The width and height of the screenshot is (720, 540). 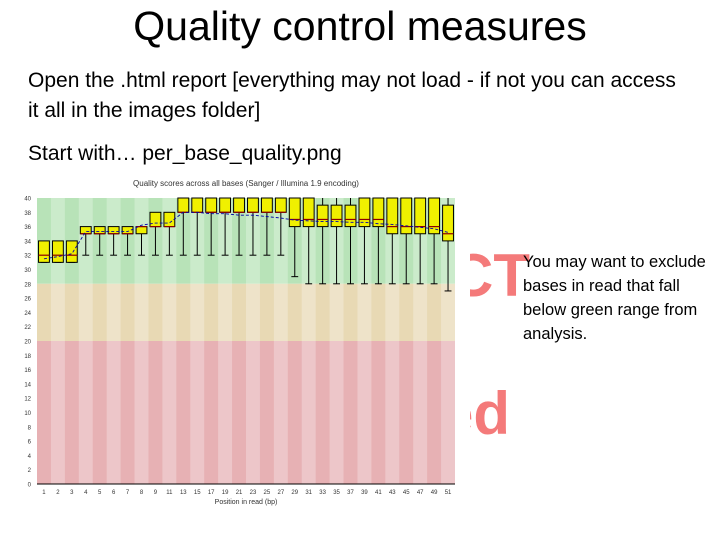 I want to click on x-tick-label: 41, so click(x=378, y=493).